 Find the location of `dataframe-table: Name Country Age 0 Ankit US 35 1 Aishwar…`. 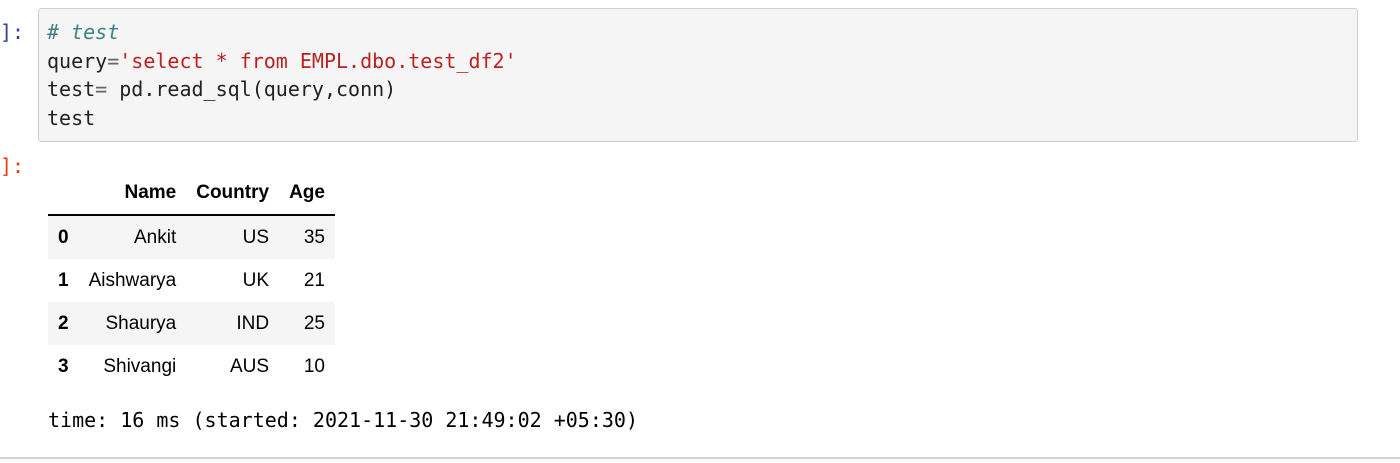

dataframe-table: Name Country Age 0 Ankit US 35 1 Aishwar… is located at coordinates (191, 280).